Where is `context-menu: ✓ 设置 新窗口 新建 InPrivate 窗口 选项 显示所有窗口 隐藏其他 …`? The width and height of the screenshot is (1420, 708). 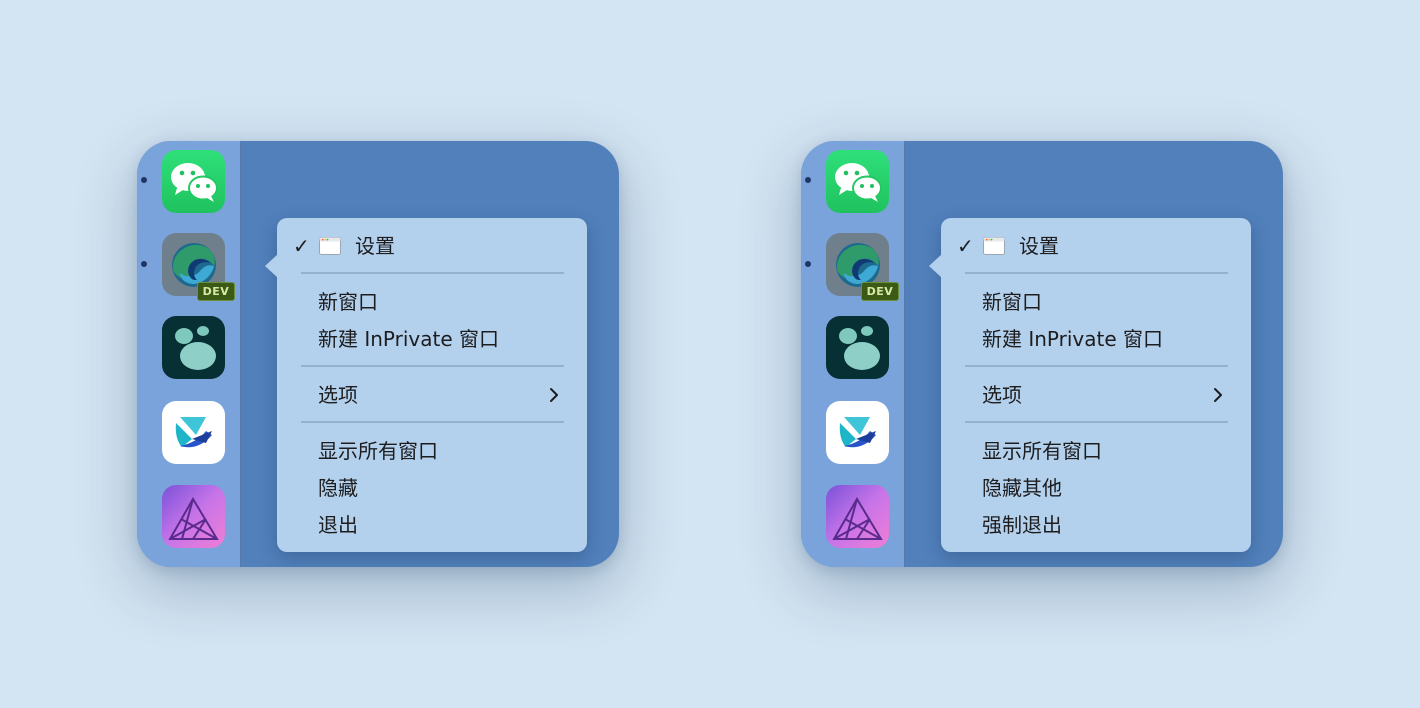
context-menu: ✓ 设置 新窗口 新建 InPrivate 窗口 选项 显示所有窗口 隐藏其他 … is located at coordinates (1090, 385).